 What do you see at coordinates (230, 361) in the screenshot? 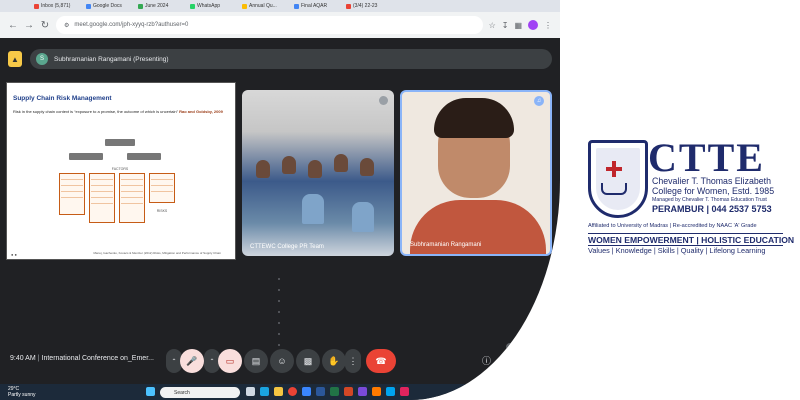
I see `camera-off-button: ▭` at bounding box center [230, 361].